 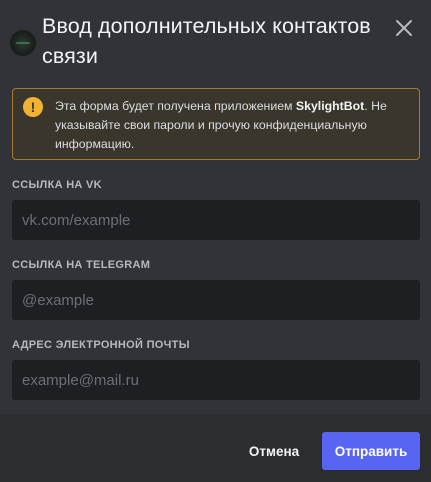 What do you see at coordinates (371, 451) in the screenshot?
I see `submit-button: Отправить` at bounding box center [371, 451].